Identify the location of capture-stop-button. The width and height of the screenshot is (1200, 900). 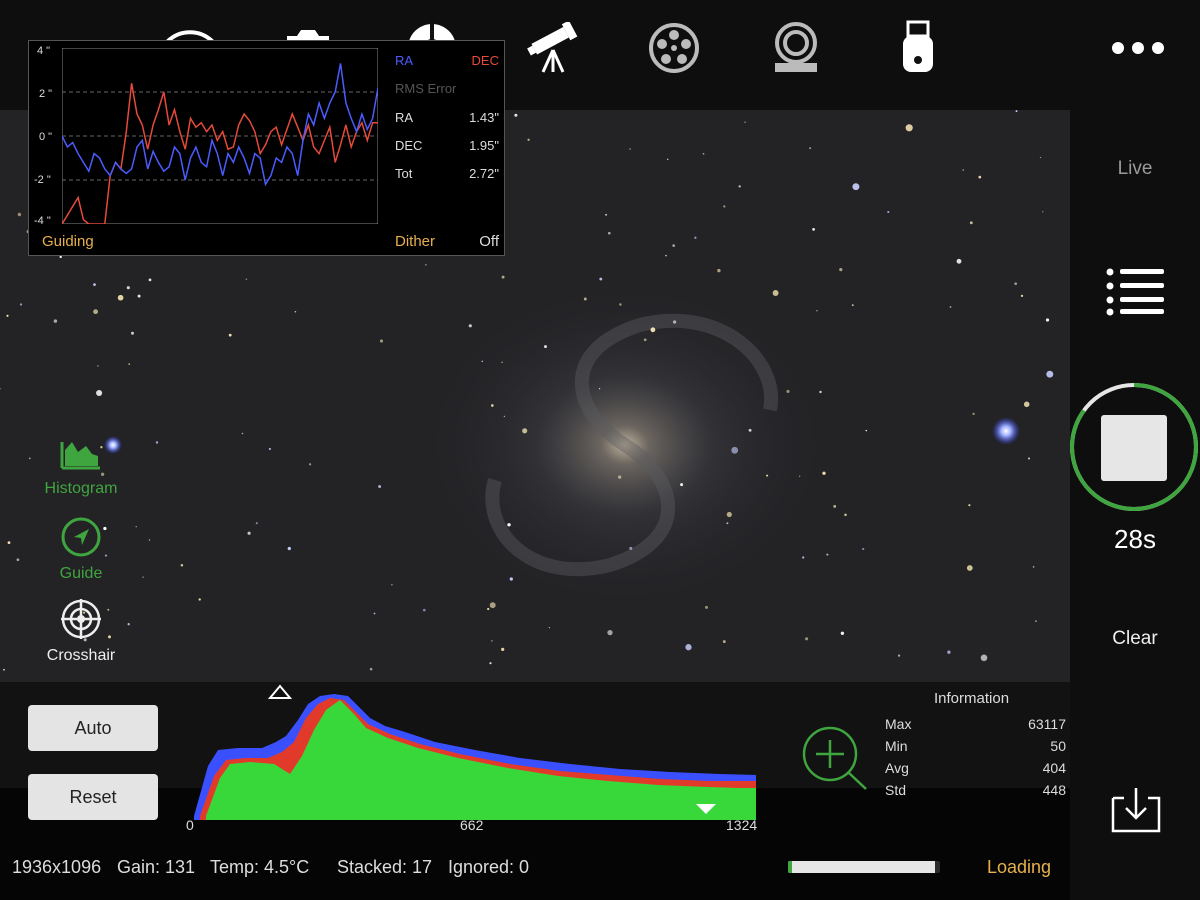
(1134, 447).